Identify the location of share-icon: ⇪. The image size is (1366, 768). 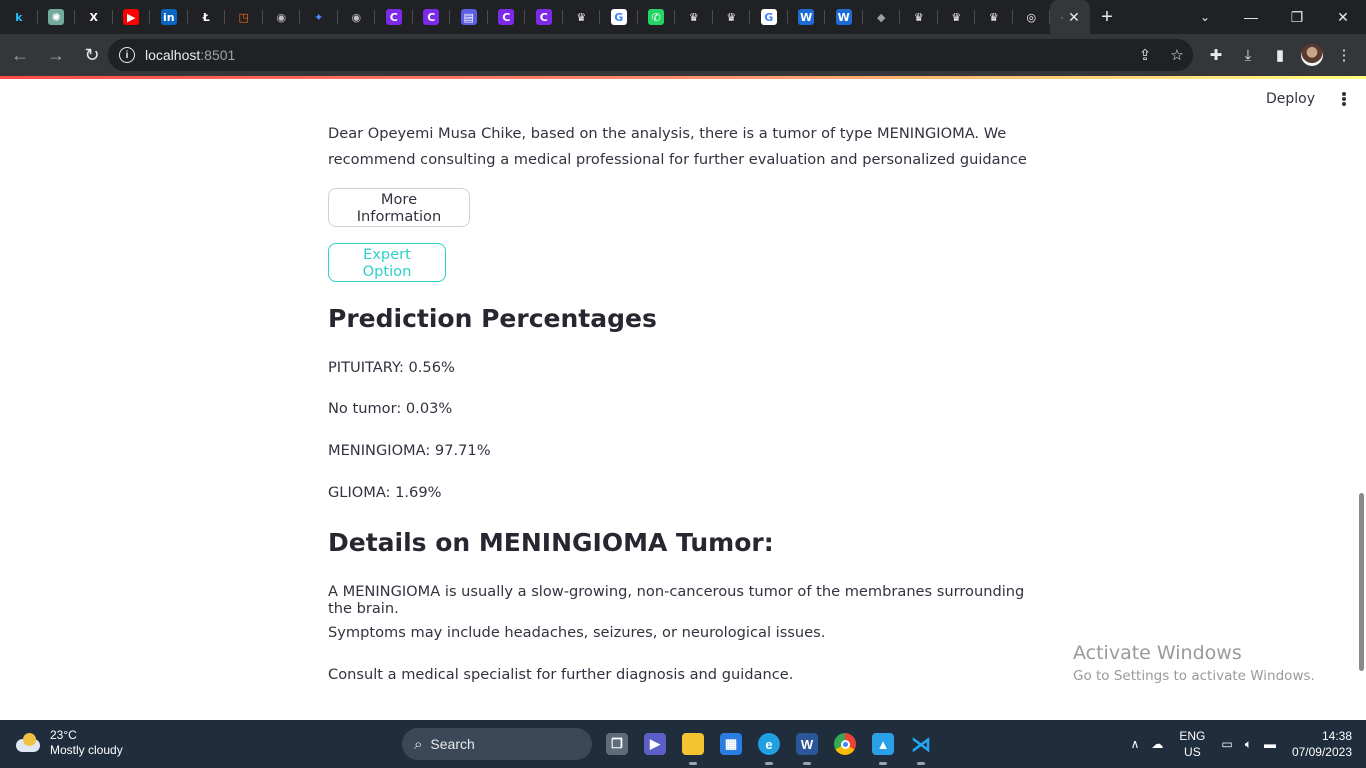
(1145, 55).